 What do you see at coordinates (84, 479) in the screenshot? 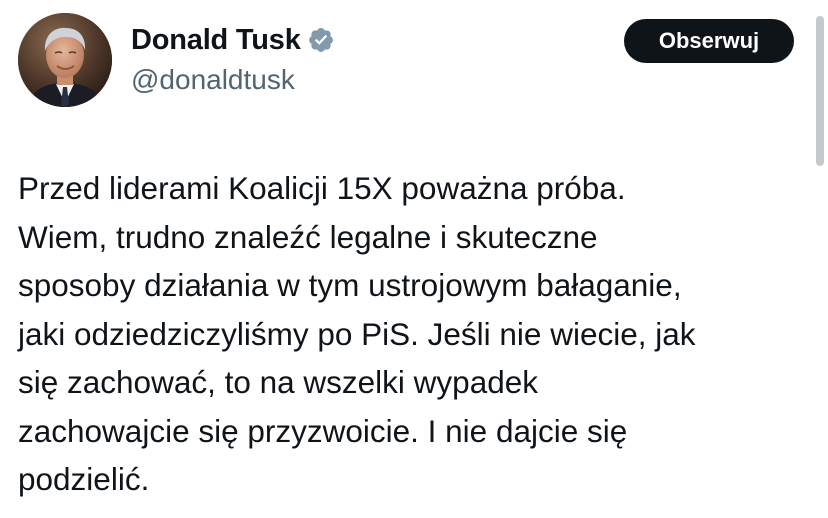
I see `tweet-text-line: podzielić.` at bounding box center [84, 479].